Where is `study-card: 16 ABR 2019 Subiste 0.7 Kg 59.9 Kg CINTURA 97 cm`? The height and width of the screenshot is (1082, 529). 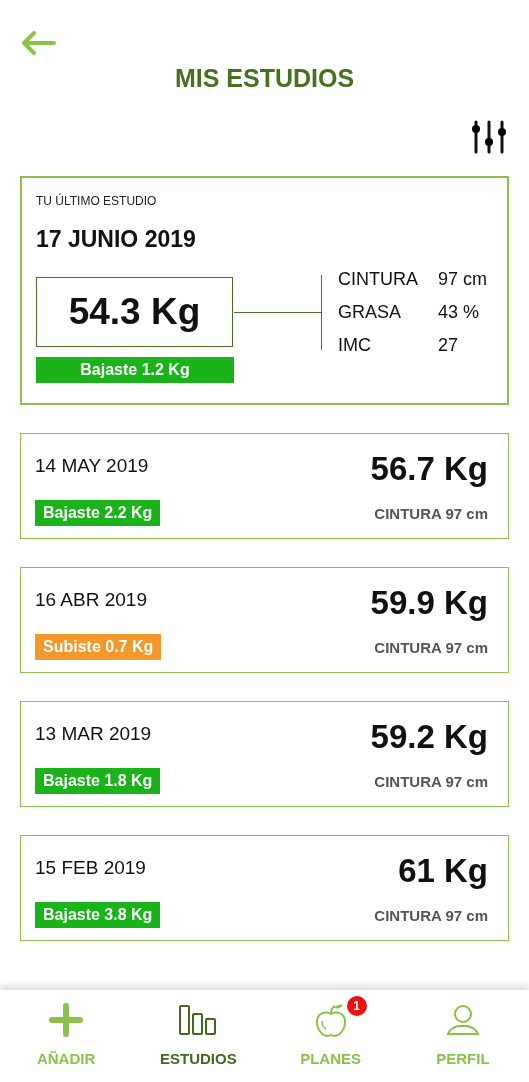
study-card: 16 ABR 2019 Subiste 0.7 Kg 59.9 Kg CINTURA 97 cm is located at coordinates (264, 619).